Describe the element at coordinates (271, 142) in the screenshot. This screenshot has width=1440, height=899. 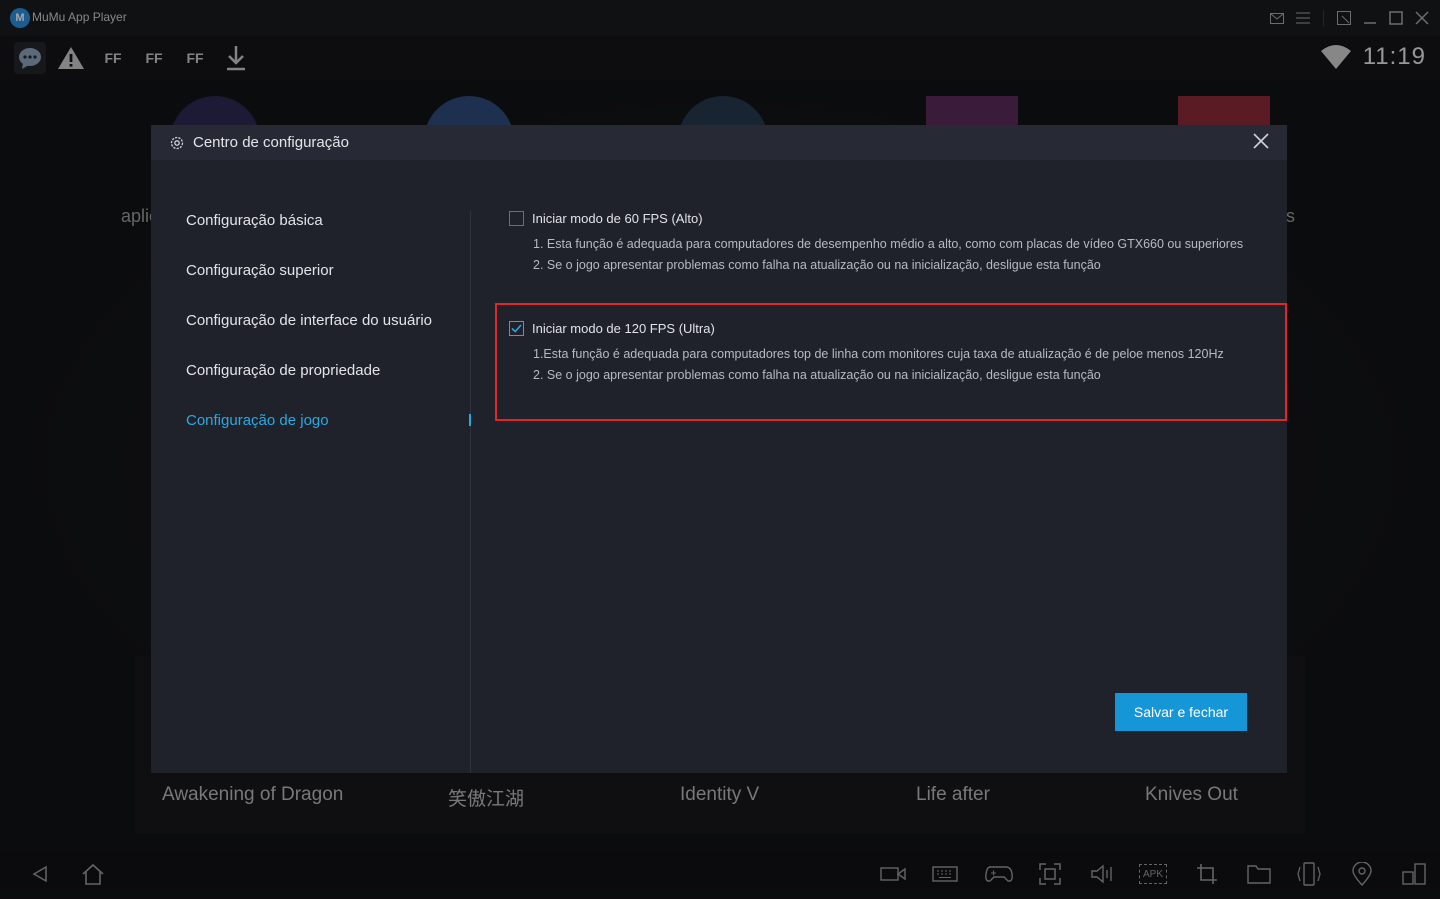
I see `dialog-title: Centro de configuração` at that location.